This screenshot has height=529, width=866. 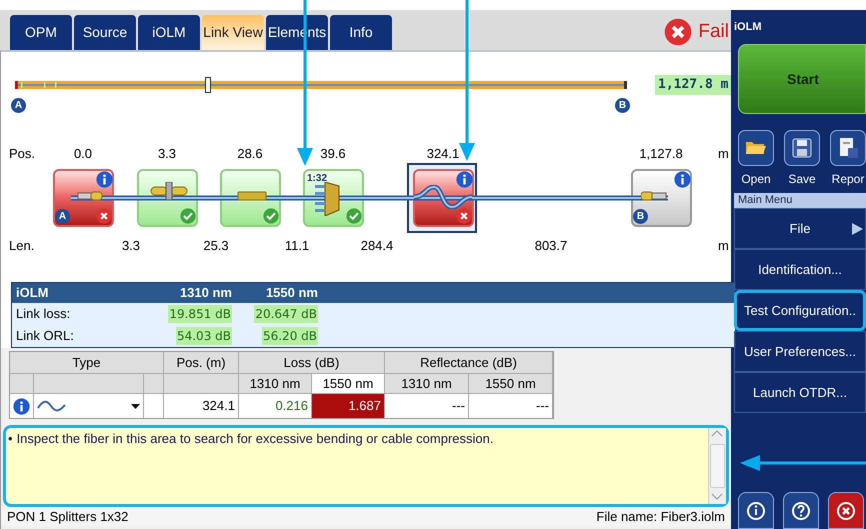 What do you see at coordinates (333, 154) in the screenshot?
I see `position-value: 39.6` at bounding box center [333, 154].